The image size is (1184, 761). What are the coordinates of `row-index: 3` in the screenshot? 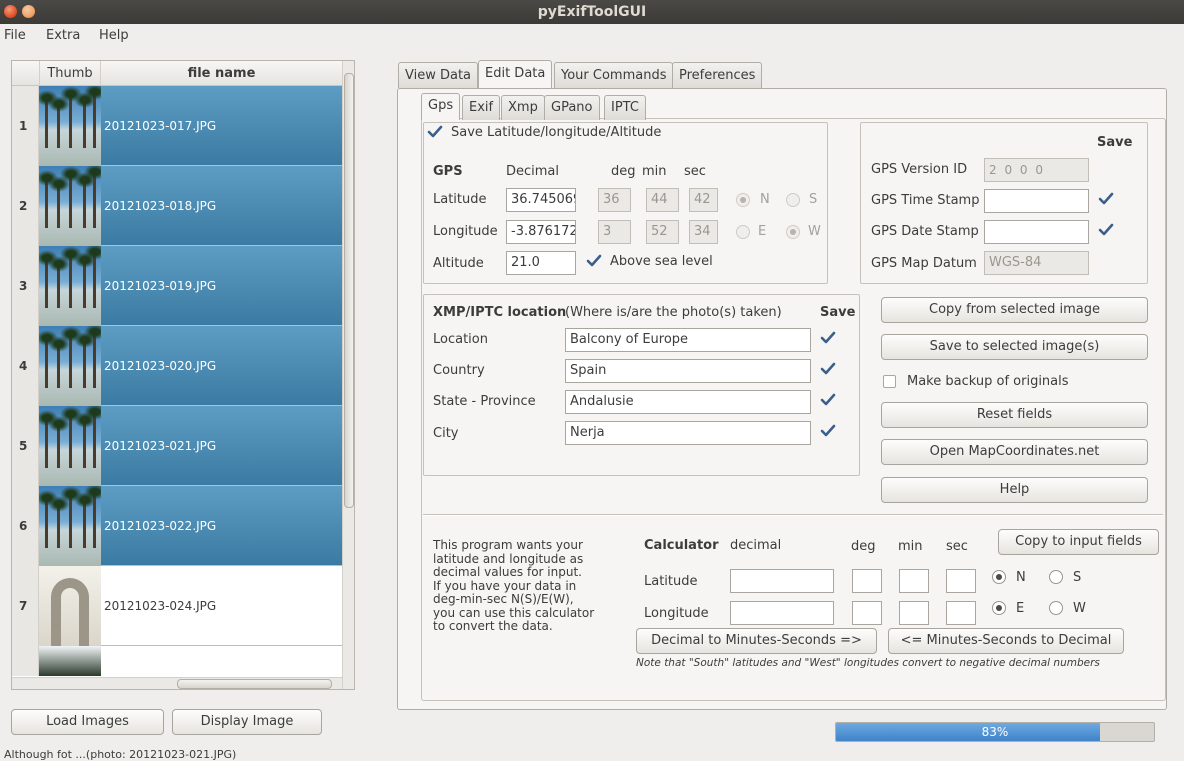 It's located at (25, 286).